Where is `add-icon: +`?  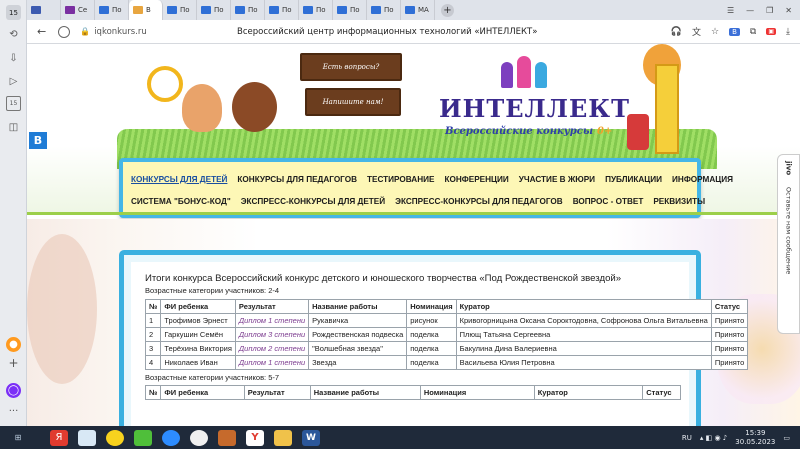 add-icon: + is located at coordinates (13, 362).